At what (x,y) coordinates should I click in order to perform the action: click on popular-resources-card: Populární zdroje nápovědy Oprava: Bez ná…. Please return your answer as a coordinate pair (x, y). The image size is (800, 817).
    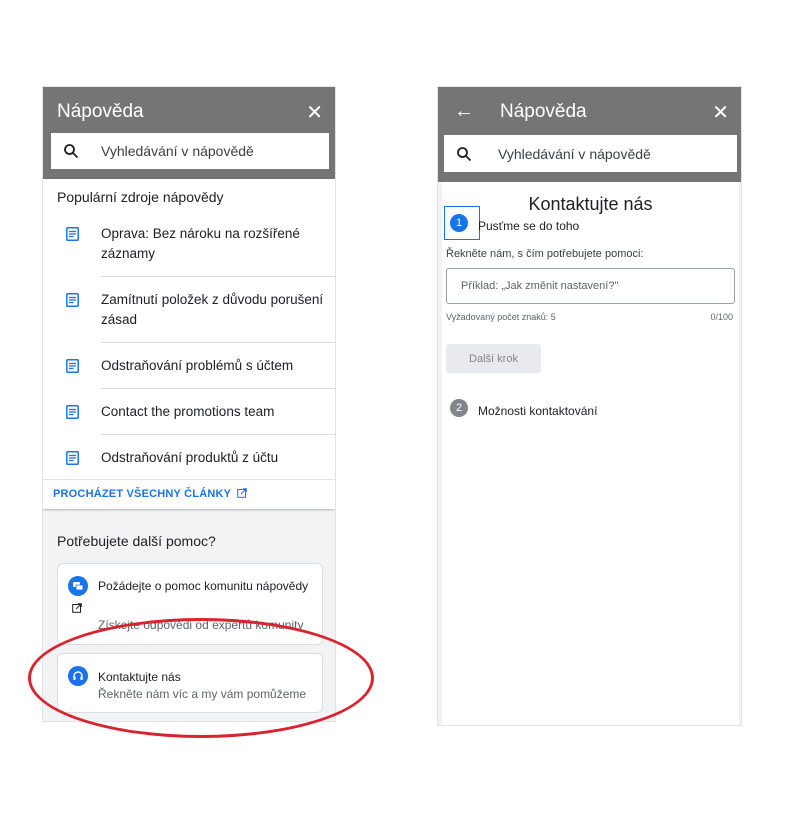
    Looking at the image, I should click on (189, 344).